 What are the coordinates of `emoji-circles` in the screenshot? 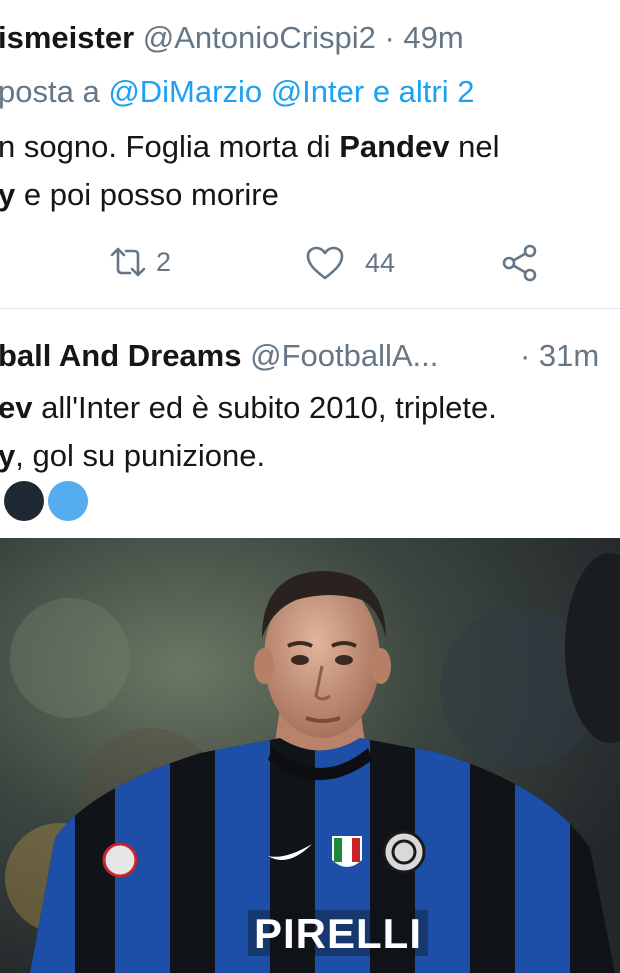 It's located at (46, 501).